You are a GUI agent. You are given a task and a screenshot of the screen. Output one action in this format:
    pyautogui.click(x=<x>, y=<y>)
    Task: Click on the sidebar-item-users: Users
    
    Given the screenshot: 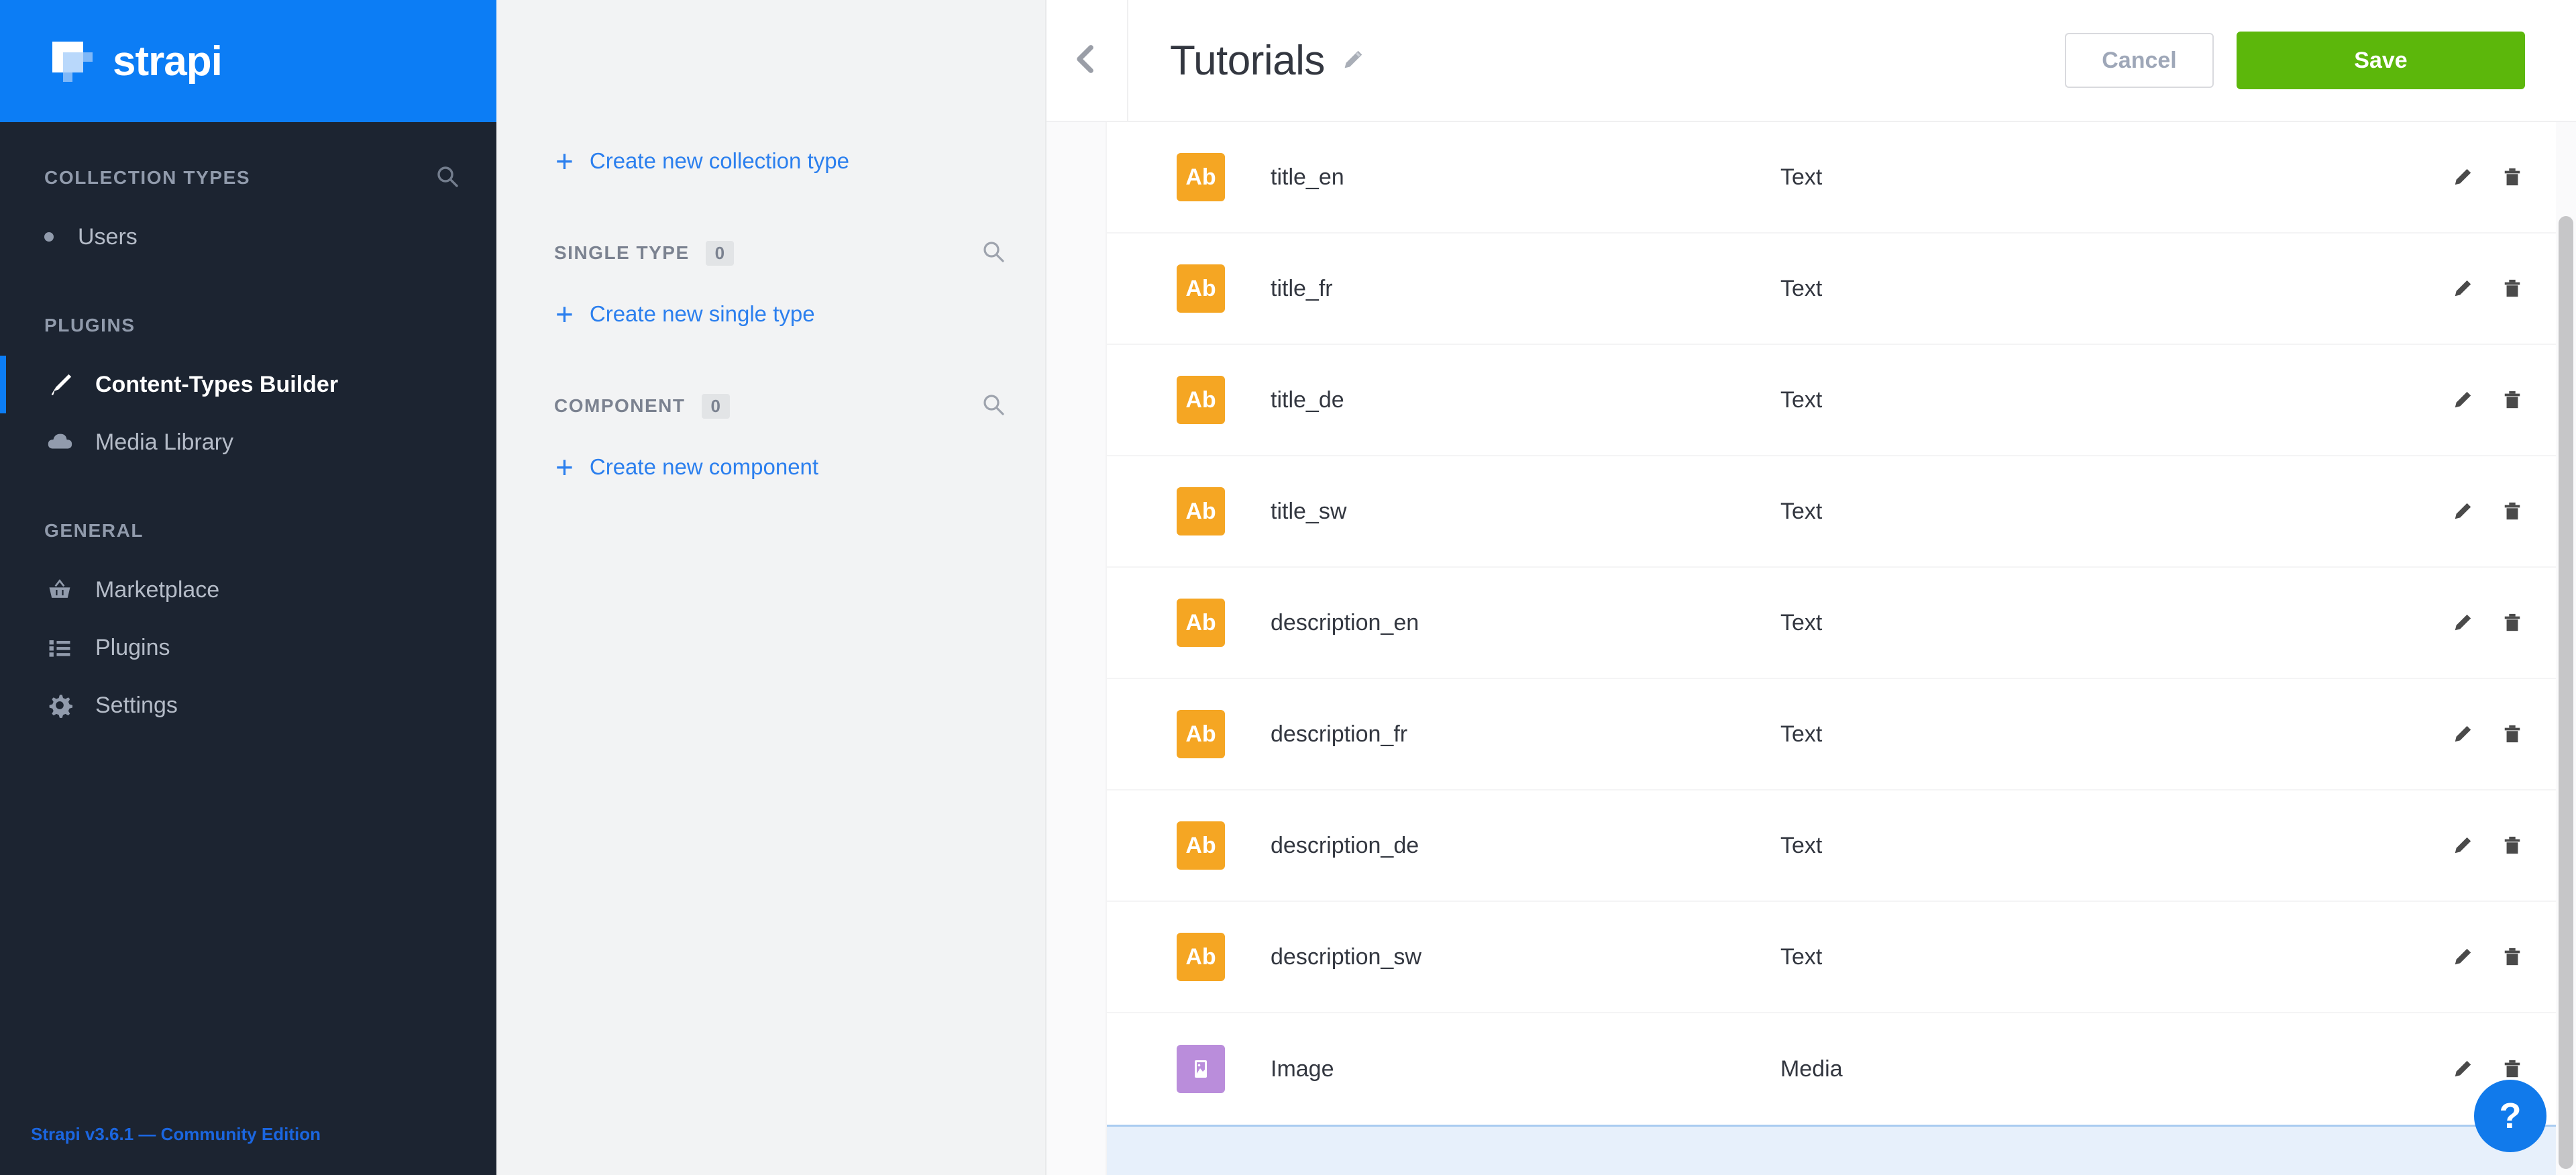 What is the action you would take?
    pyautogui.click(x=248, y=237)
    